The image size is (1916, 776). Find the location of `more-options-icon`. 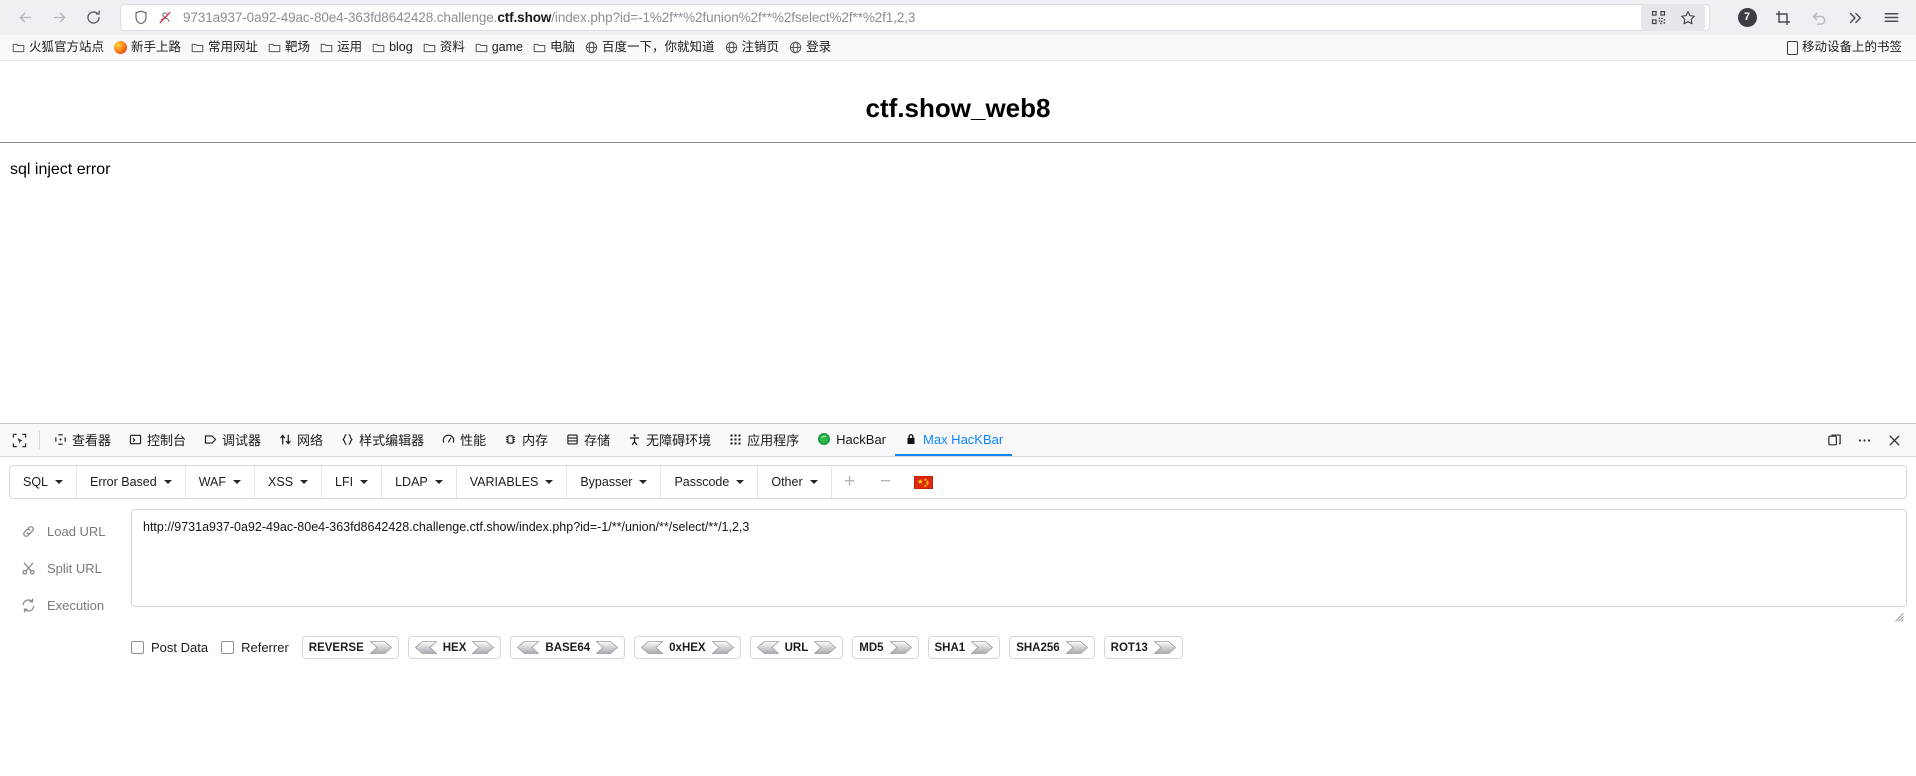

more-options-icon is located at coordinates (1864, 440).